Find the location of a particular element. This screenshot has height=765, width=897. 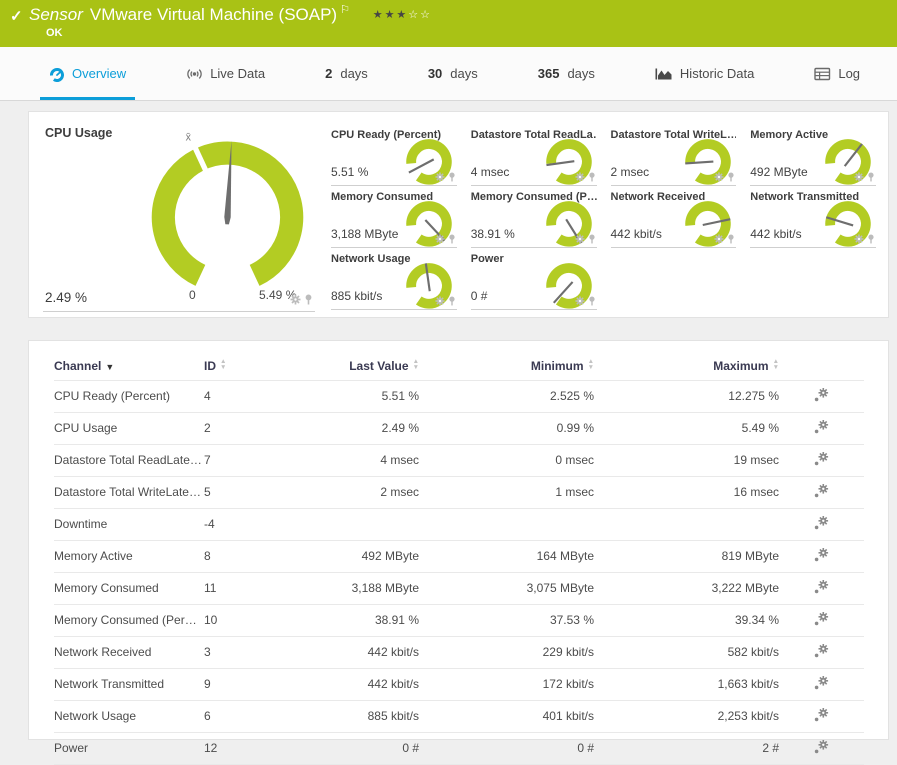

channel-id: 5 is located at coordinates (251, 492).